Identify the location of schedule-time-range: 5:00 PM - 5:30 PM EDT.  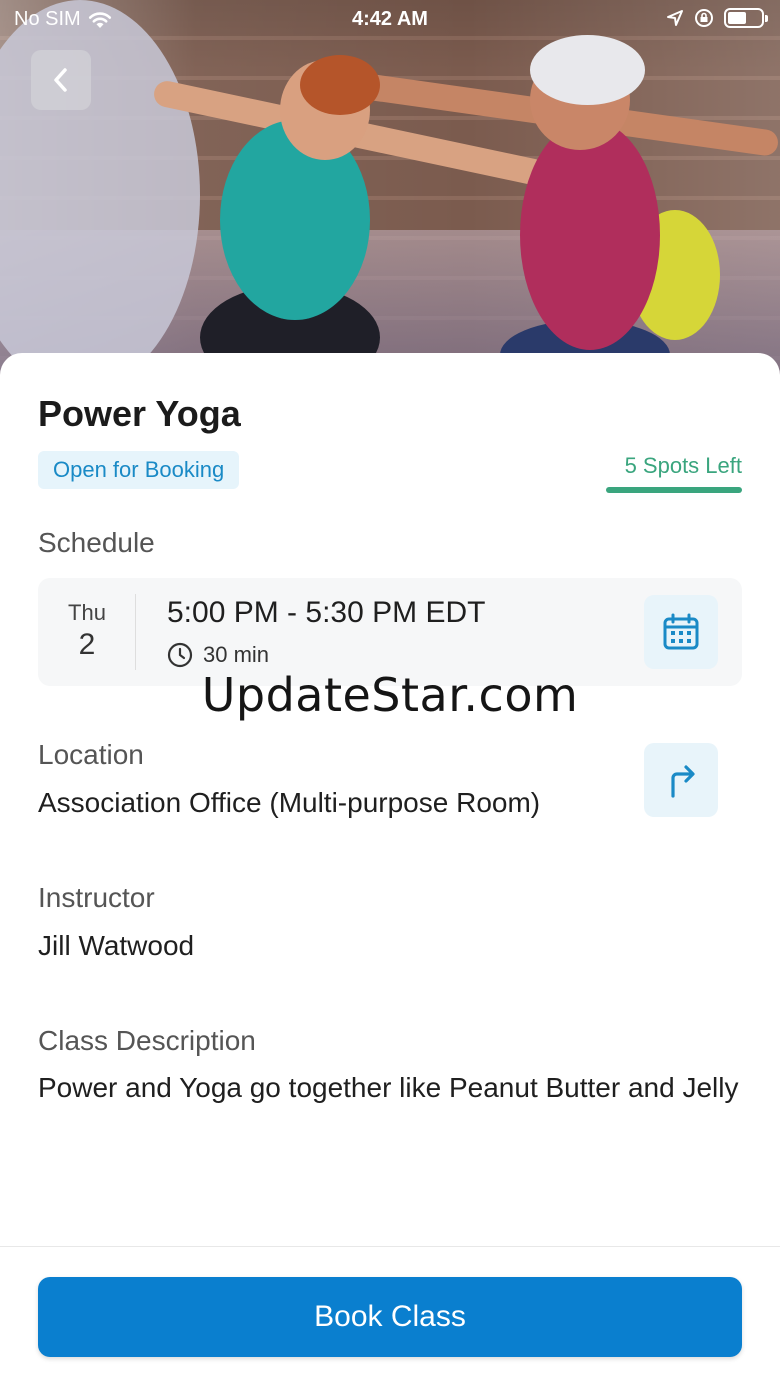
(326, 612).